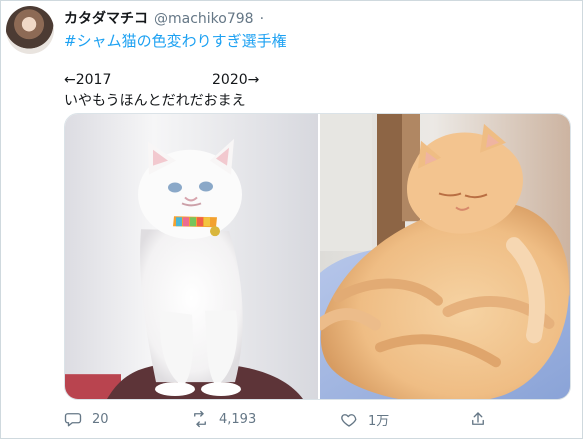  I want to click on avatar, so click(30, 30).